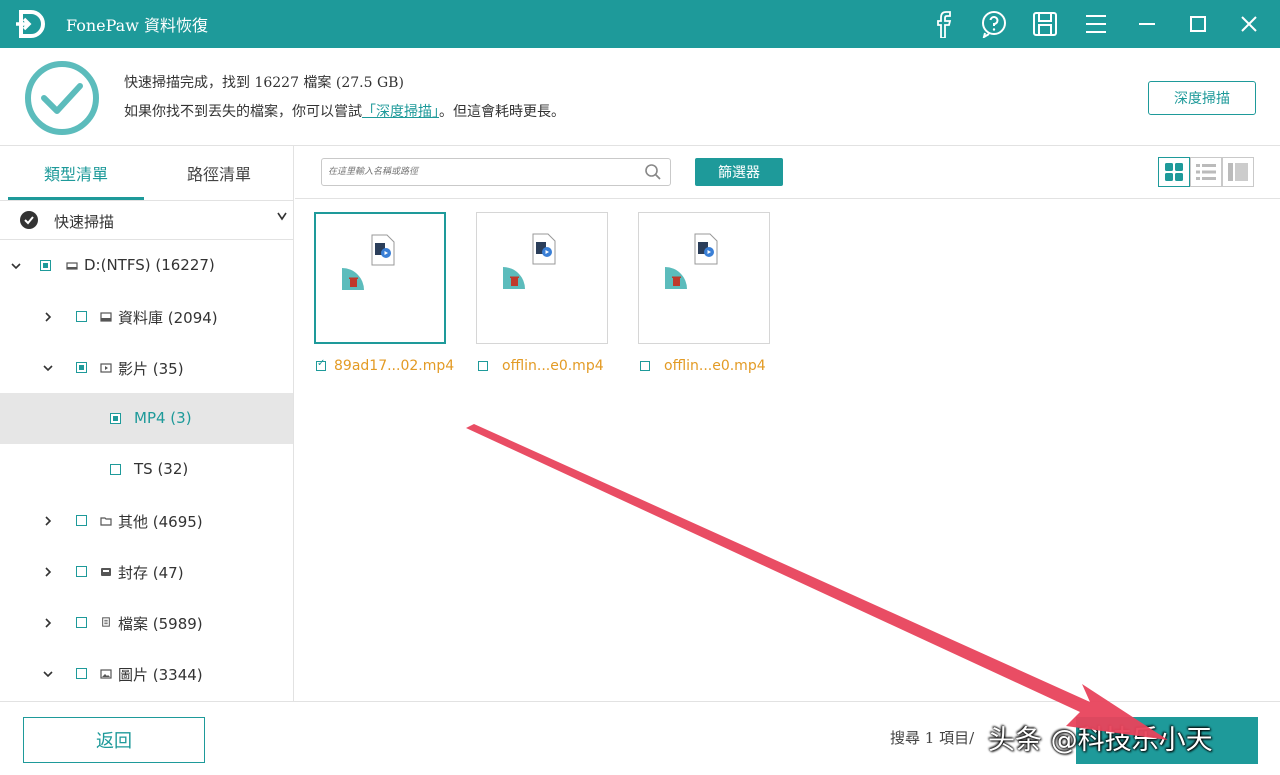 This screenshot has width=1280, height=775. I want to click on tree-item-database: 資料庫 (2094), so click(146, 316).